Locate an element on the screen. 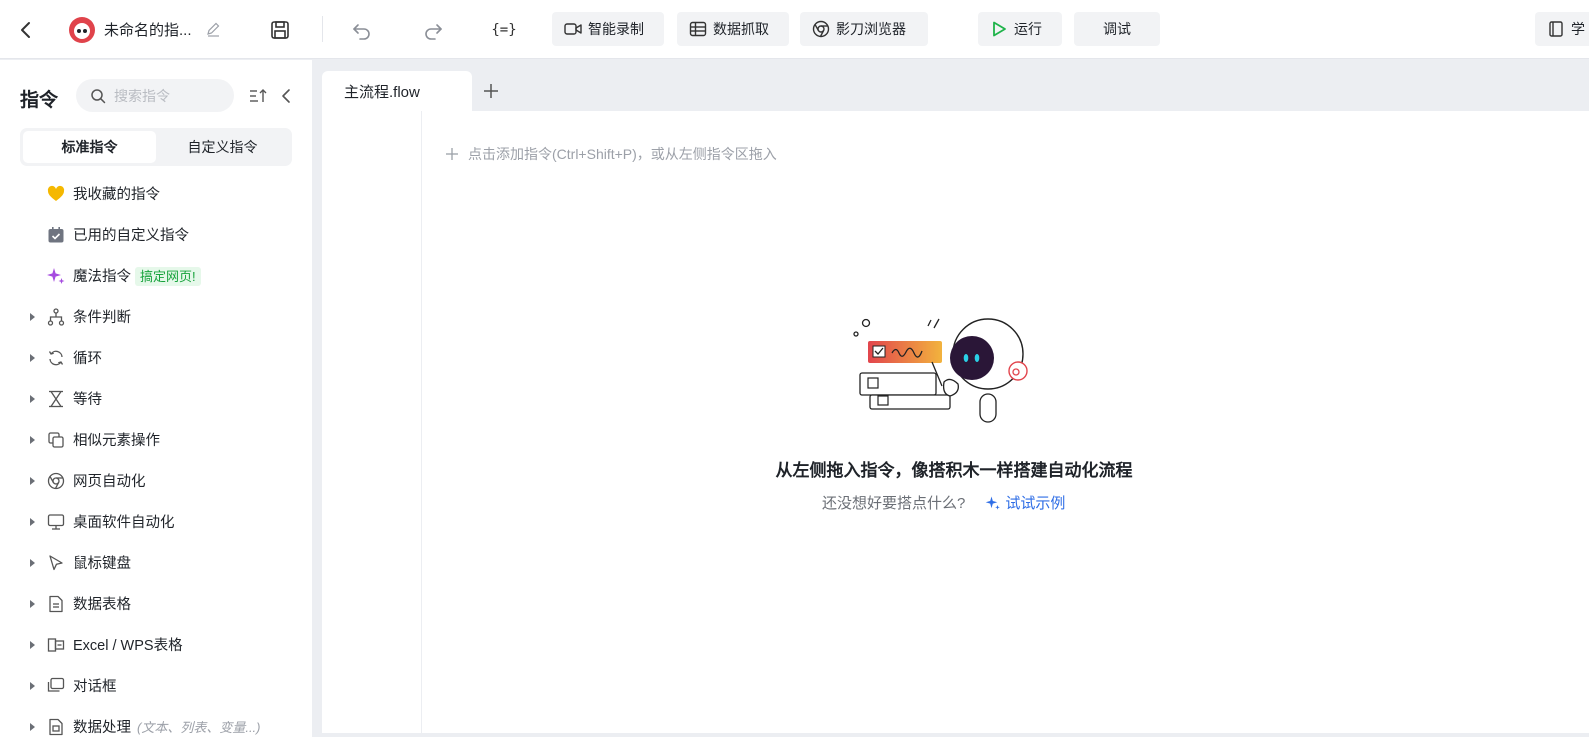  learn-label: 学 is located at coordinates (1578, 29).